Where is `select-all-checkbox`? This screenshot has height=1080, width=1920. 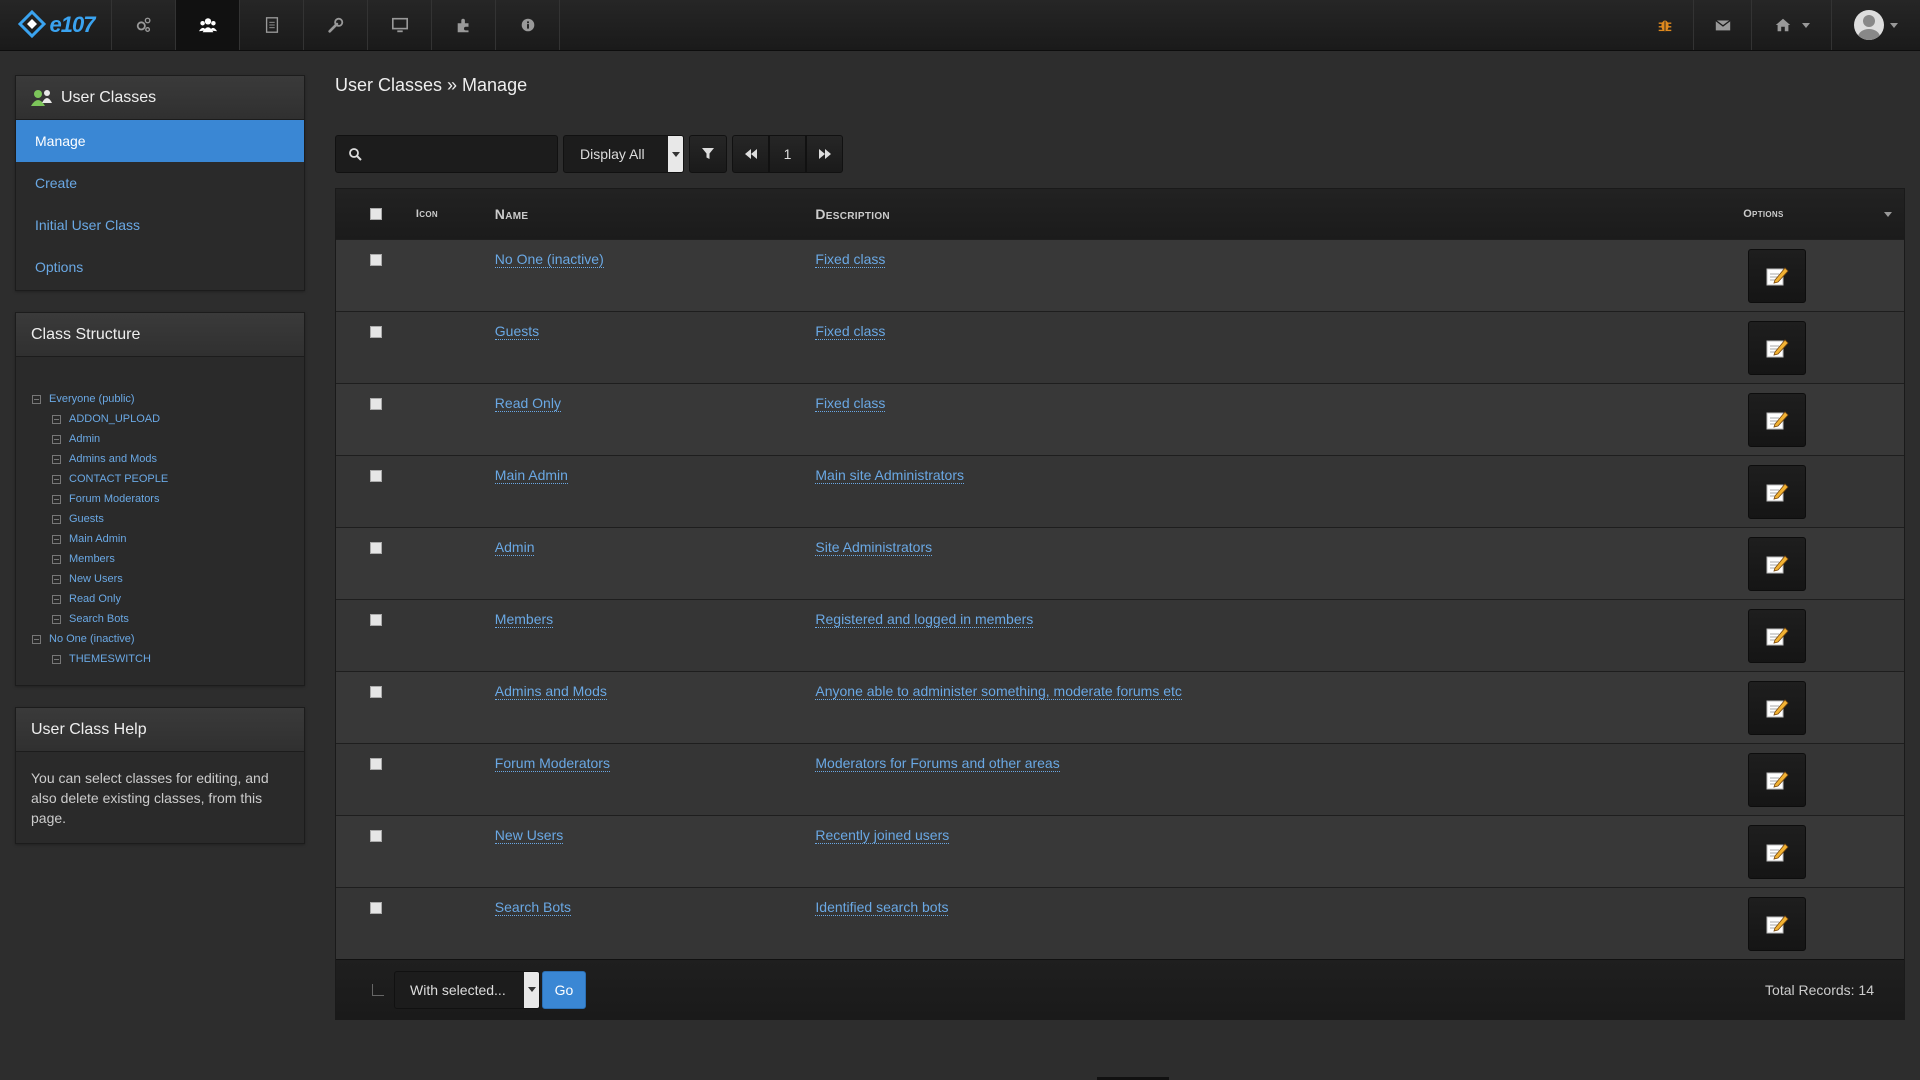
select-all-checkbox is located at coordinates (375, 214).